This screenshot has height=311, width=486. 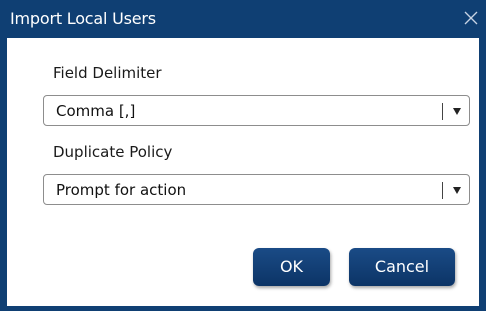 I want to click on field-delimiter-value: Comma [,], so click(x=96, y=111).